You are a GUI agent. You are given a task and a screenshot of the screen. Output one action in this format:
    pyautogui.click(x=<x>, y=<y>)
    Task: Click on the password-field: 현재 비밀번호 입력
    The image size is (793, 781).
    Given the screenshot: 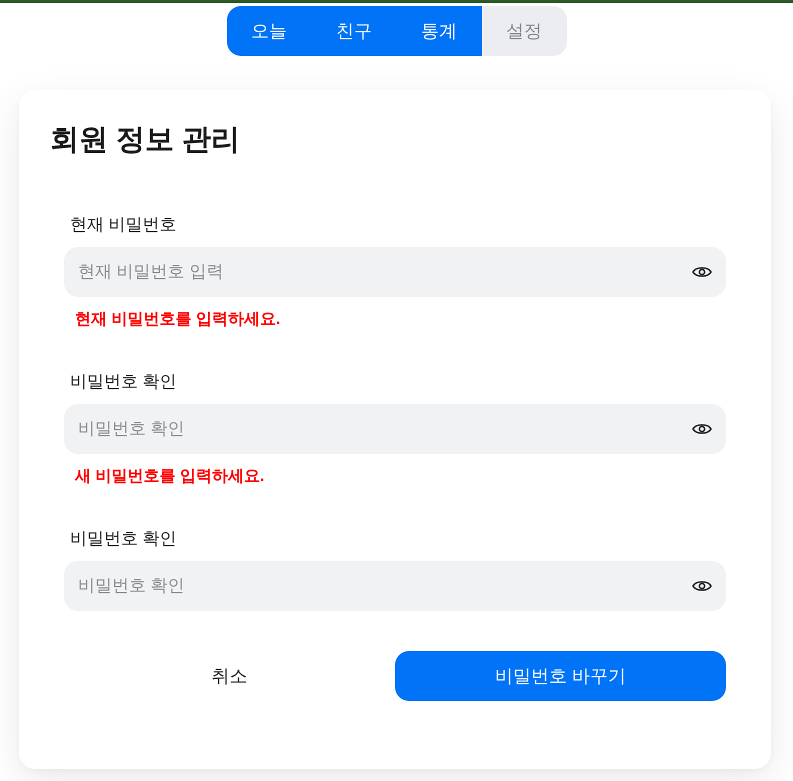 What is the action you would take?
    pyautogui.click(x=395, y=272)
    